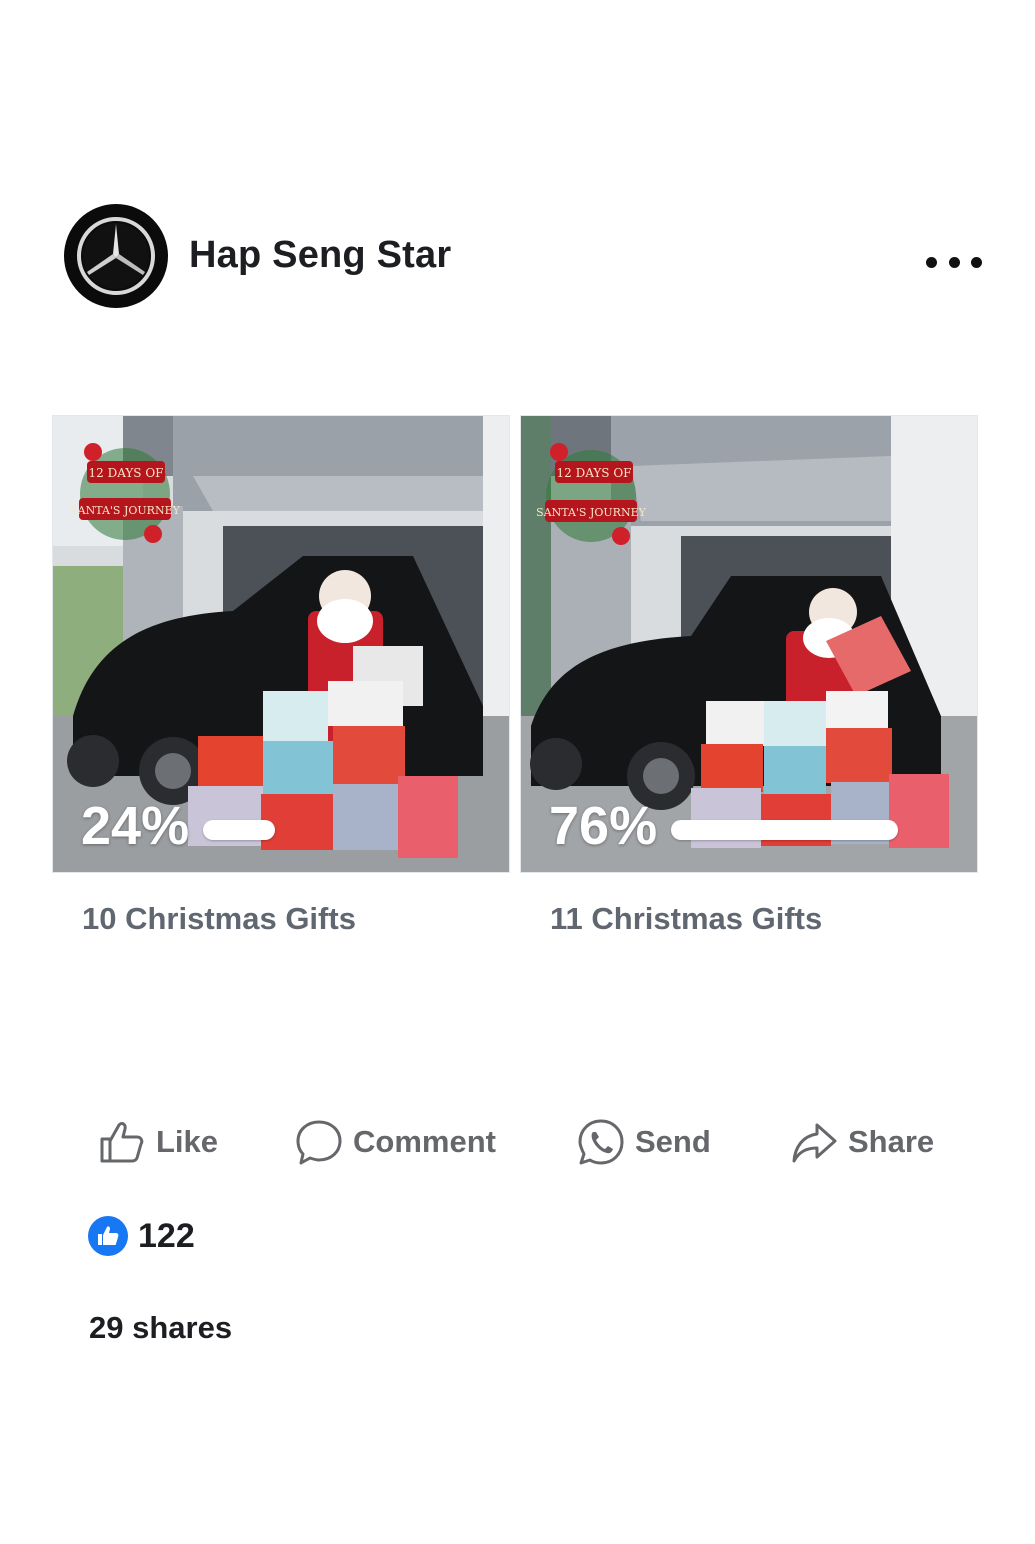 The height and width of the screenshot is (1544, 1035). What do you see at coordinates (749, 644) in the screenshot?
I see `poll-option-image: 12 DAYS OF SANTA'S JOURNEY 76%` at bounding box center [749, 644].